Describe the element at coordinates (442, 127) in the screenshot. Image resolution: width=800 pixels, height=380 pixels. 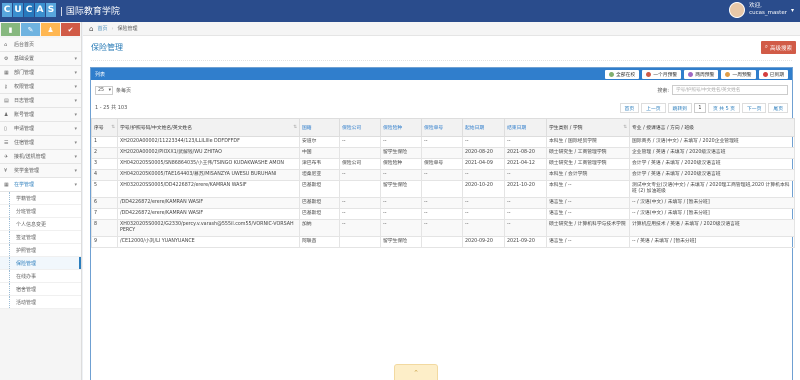
I see `column-header: 保险单号` at that location.